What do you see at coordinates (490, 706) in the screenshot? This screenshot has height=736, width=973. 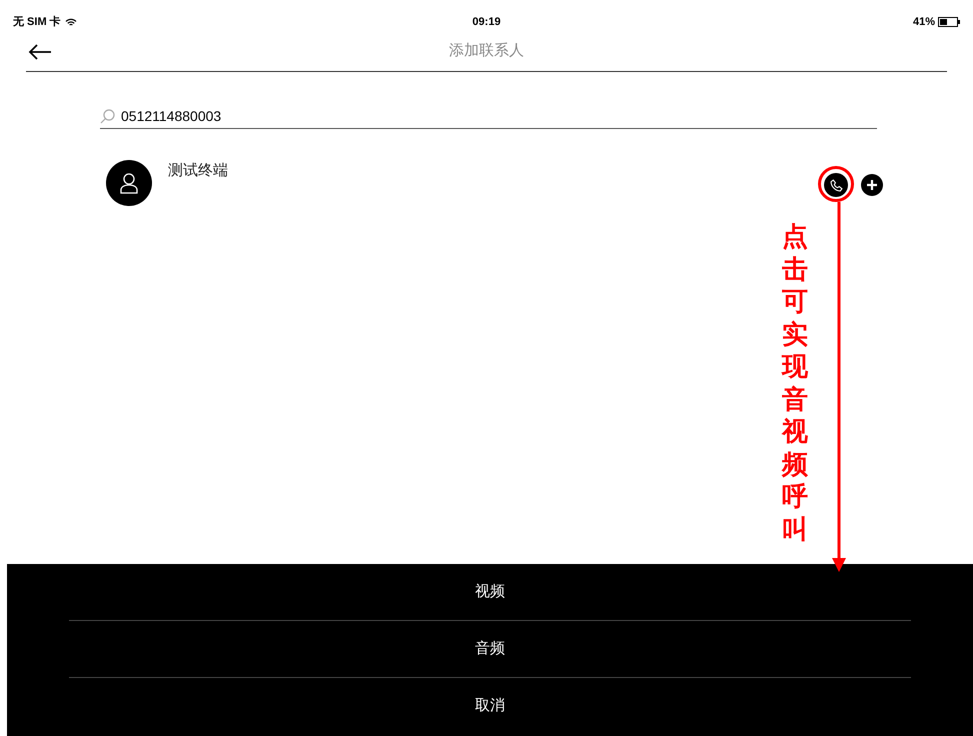 I see `sheet-option: 取消` at bounding box center [490, 706].